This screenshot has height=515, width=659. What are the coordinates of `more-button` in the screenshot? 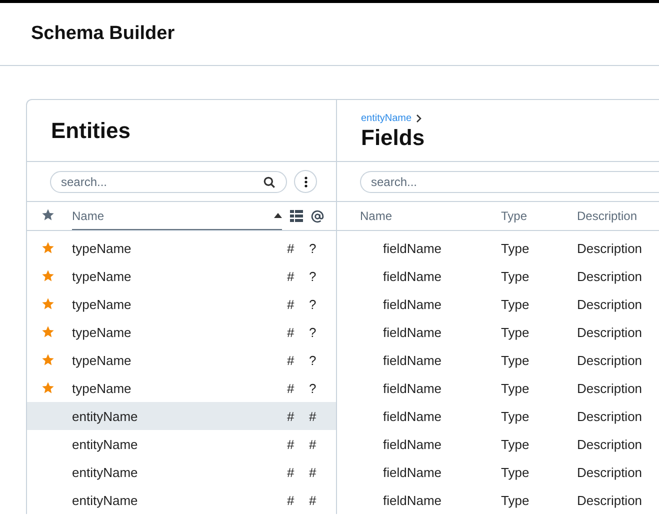 It's located at (305, 181).